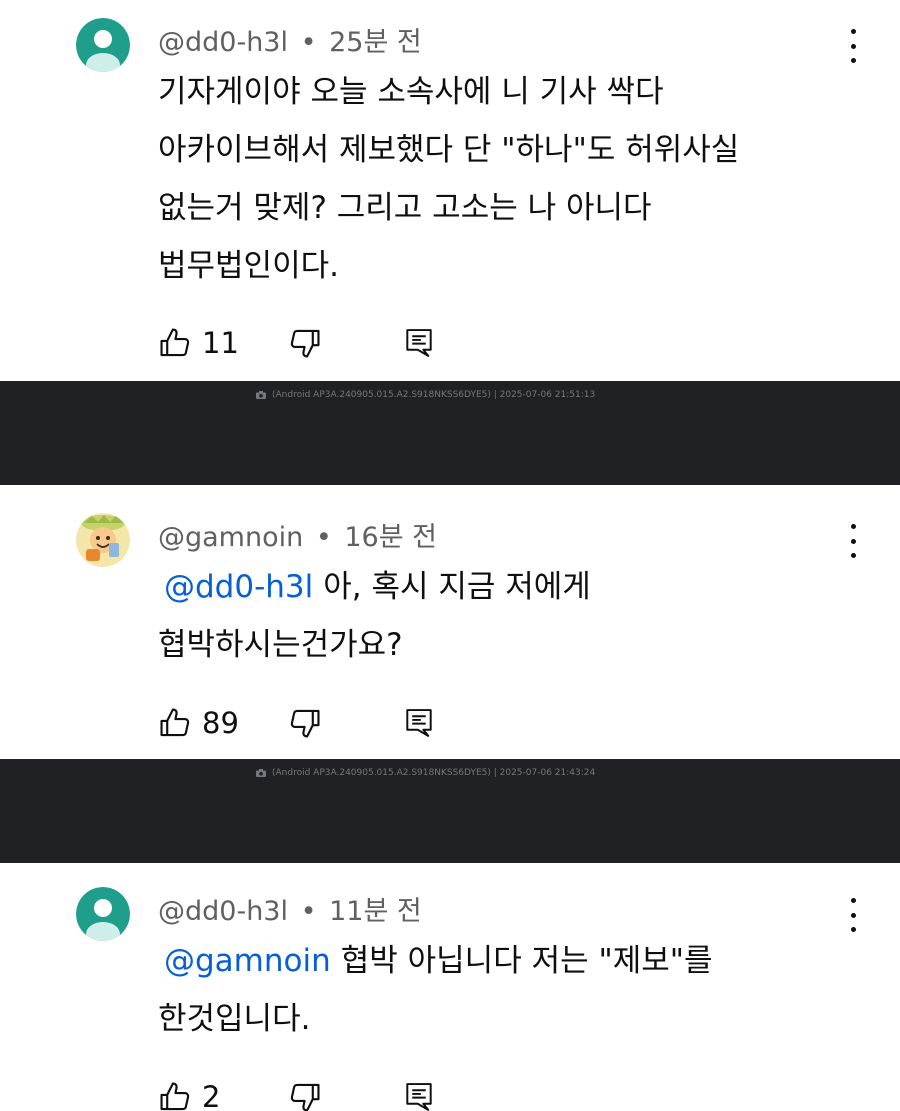 The height and width of the screenshot is (1111, 900). I want to click on comment-text-line: 법무법인이다., so click(248, 266).